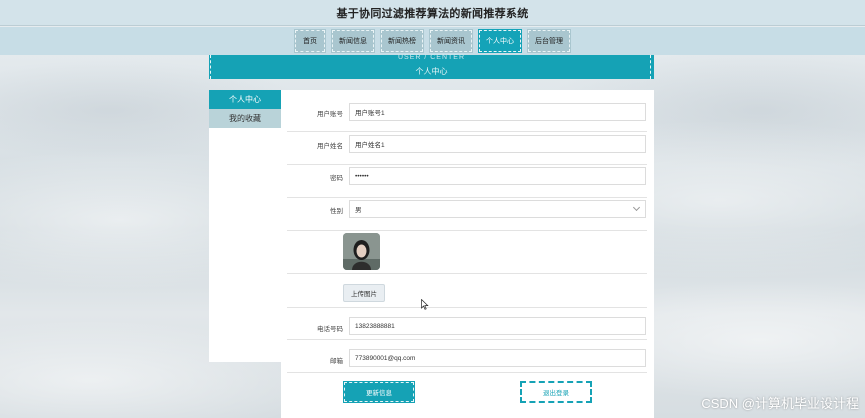 This screenshot has width=865, height=418. I want to click on form-row-email: 邮箱 773890001@qq.com, so click(467, 357).